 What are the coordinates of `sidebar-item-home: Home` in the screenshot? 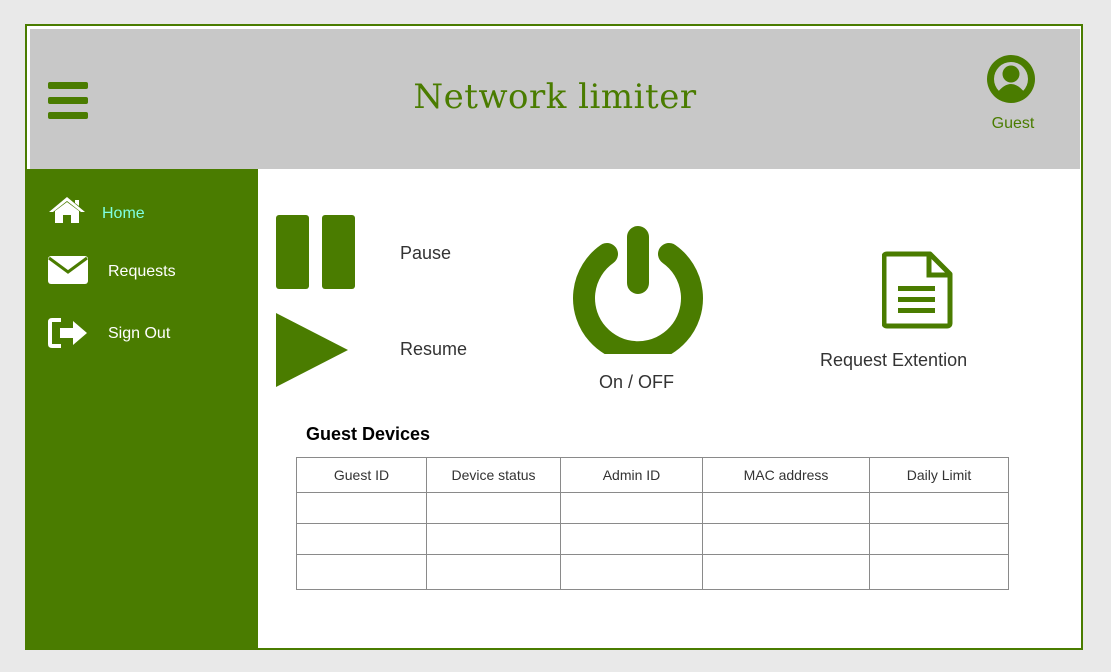 It's located at (142, 215).